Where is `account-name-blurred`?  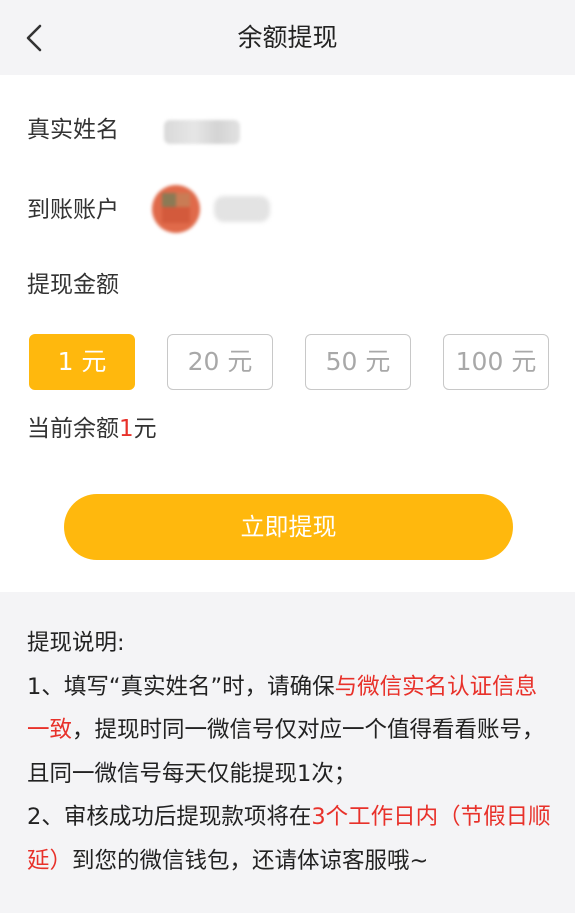
account-name-blurred is located at coordinates (242, 209).